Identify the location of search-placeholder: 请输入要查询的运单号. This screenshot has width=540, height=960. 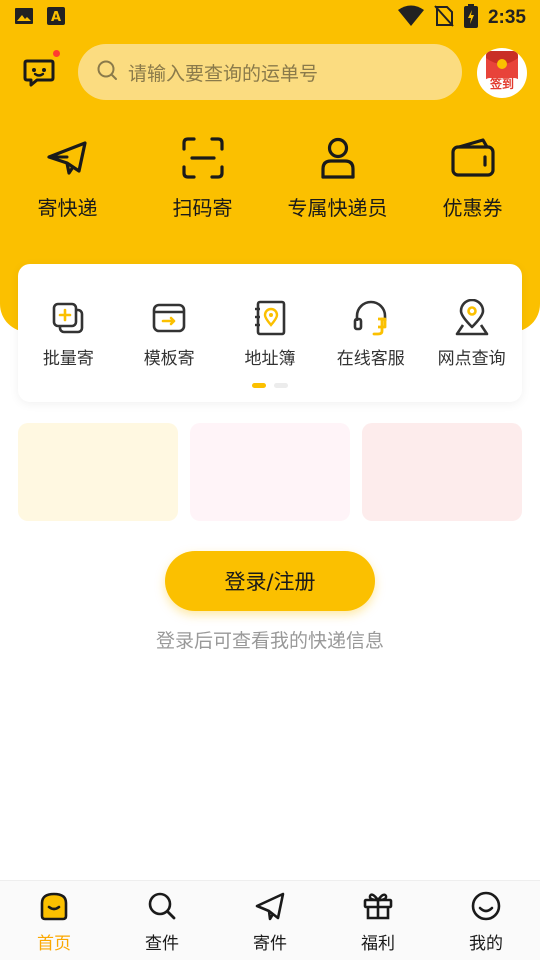
(223, 73).